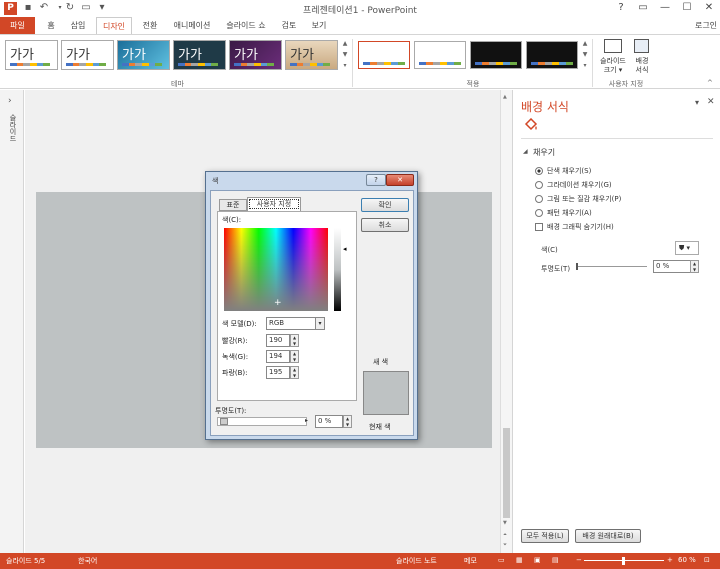 Image resolution: width=720 pixels, height=569 pixels. I want to click on slide-sorter-icon: ▦, so click(519, 560).